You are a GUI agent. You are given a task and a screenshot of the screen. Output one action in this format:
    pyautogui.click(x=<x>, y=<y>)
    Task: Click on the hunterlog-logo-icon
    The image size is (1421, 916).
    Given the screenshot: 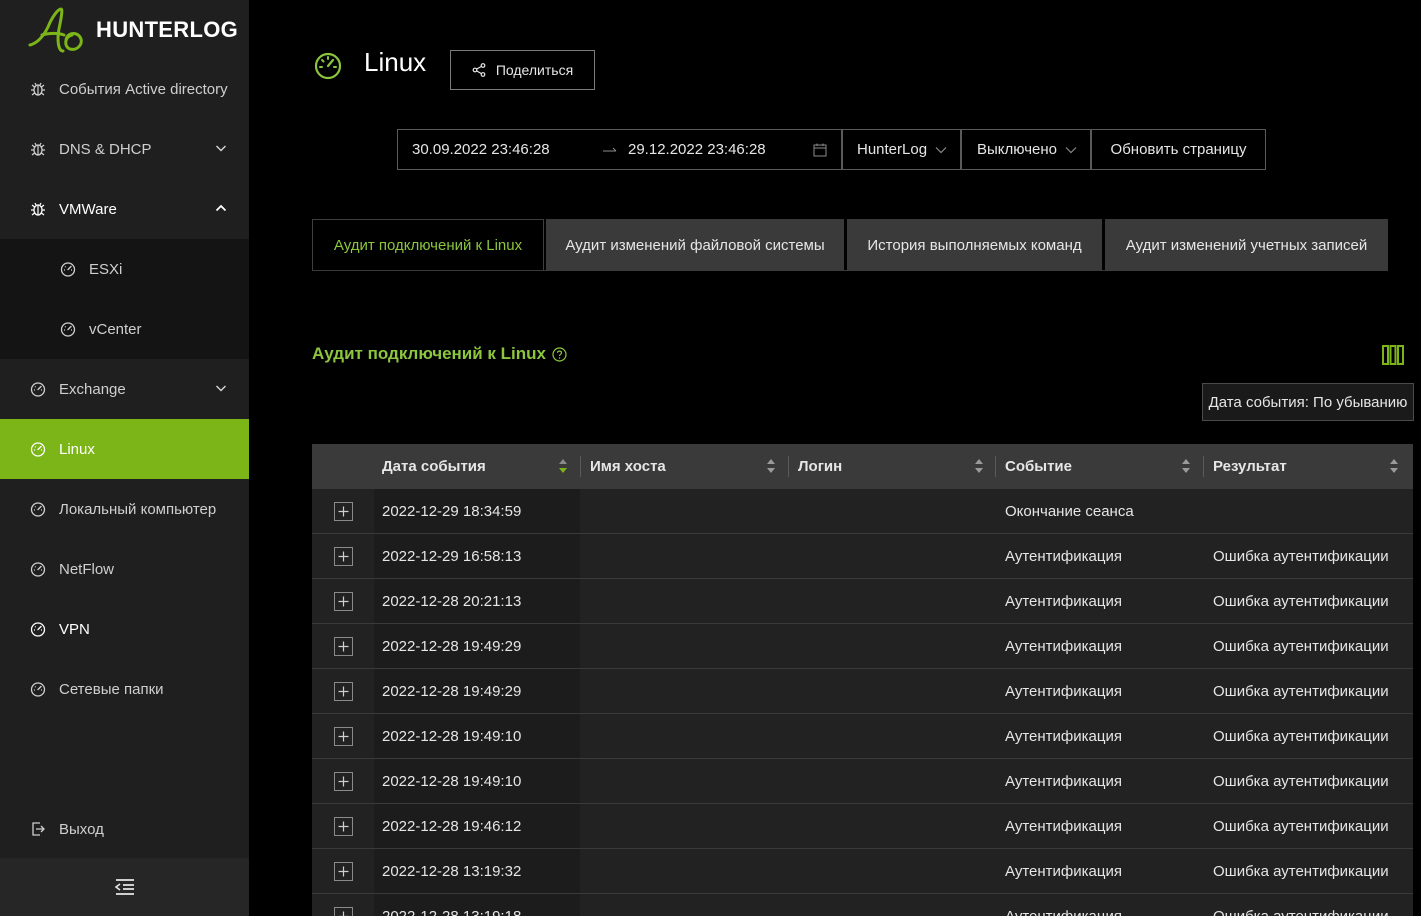 What is the action you would take?
    pyautogui.click(x=55, y=30)
    